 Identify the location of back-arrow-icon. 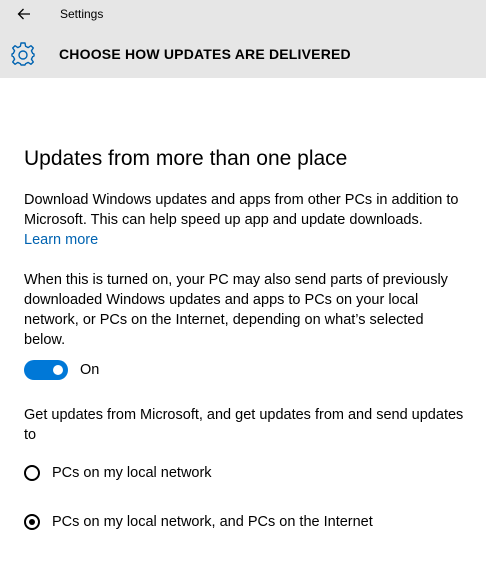
(23, 14).